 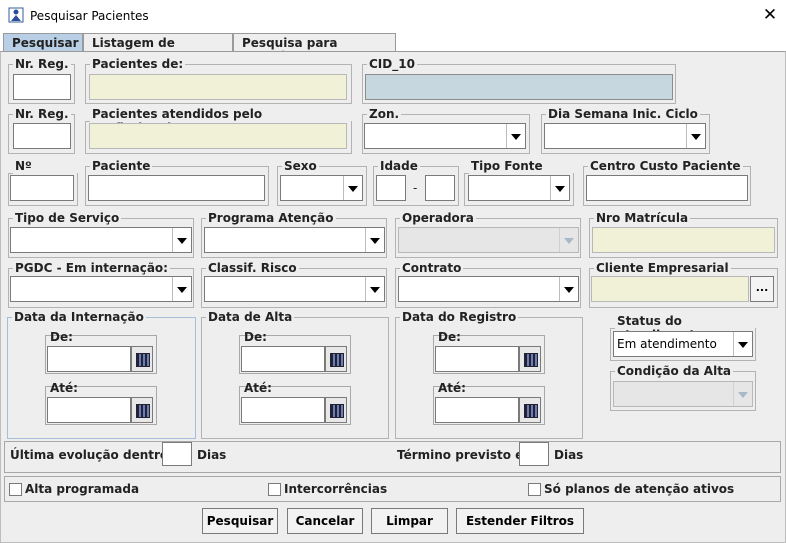 What do you see at coordinates (519, 188) in the screenshot?
I see `tipo-fonte-select` at bounding box center [519, 188].